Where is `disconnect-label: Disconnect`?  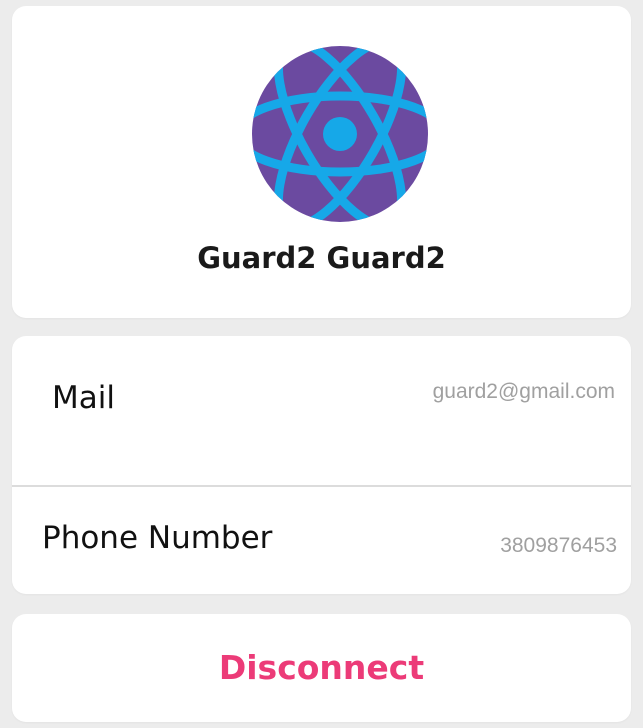 disconnect-label: Disconnect is located at coordinates (321, 667).